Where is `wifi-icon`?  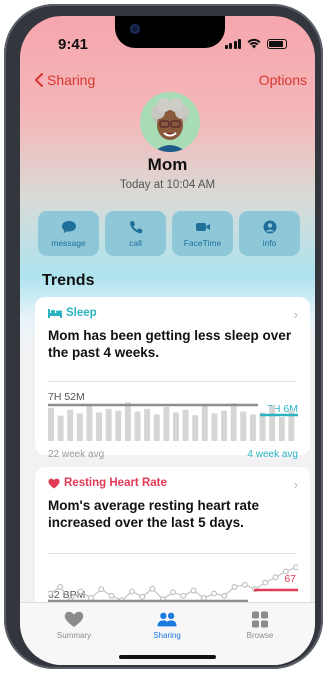
wifi-icon is located at coordinates (254, 43).